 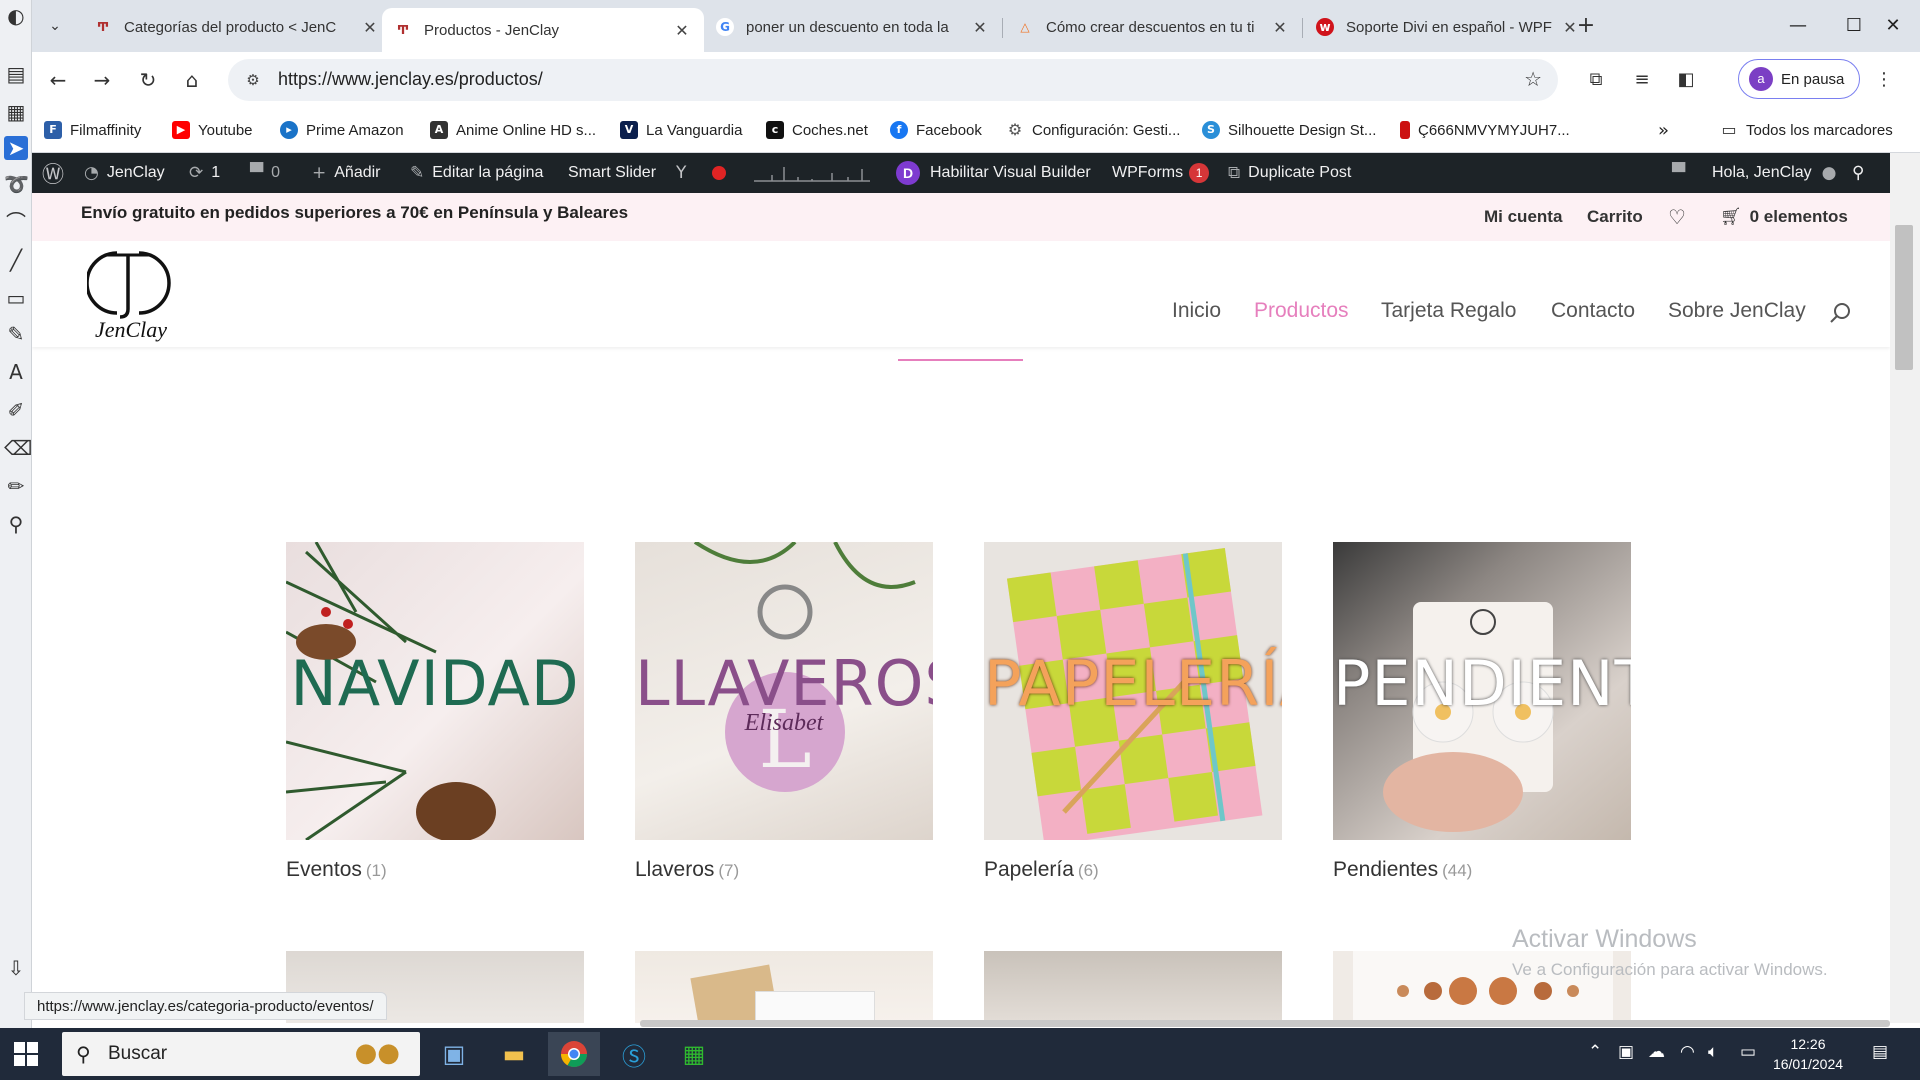 I want to click on address-url: https://www.jenclay.es/productos/, so click(x=410, y=79).